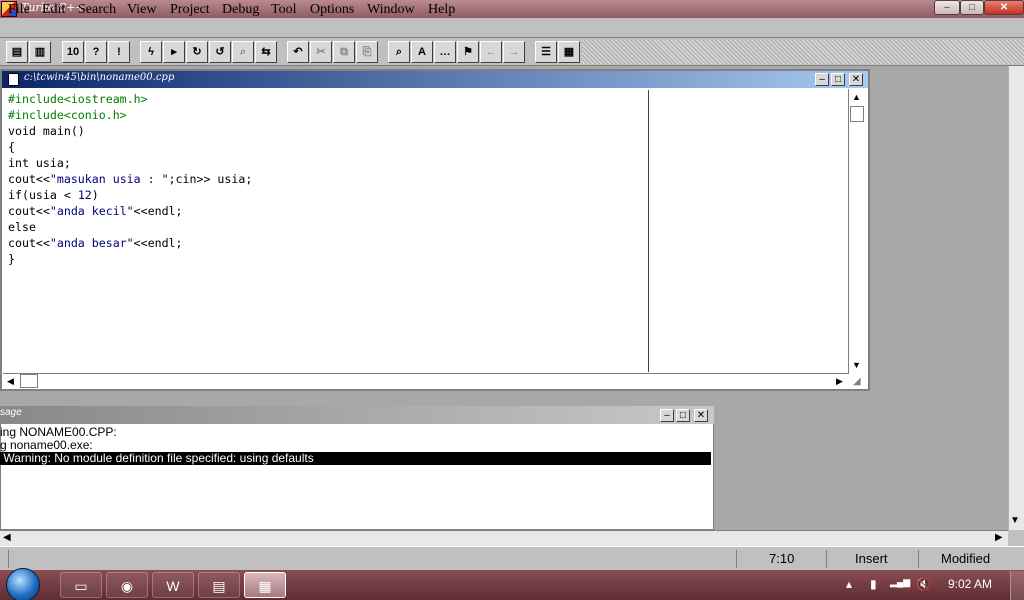 This screenshot has width=1024, height=600. What do you see at coordinates (468, 52) in the screenshot?
I see `browse-symbol-button: ⚑` at bounding box center [468, 52].